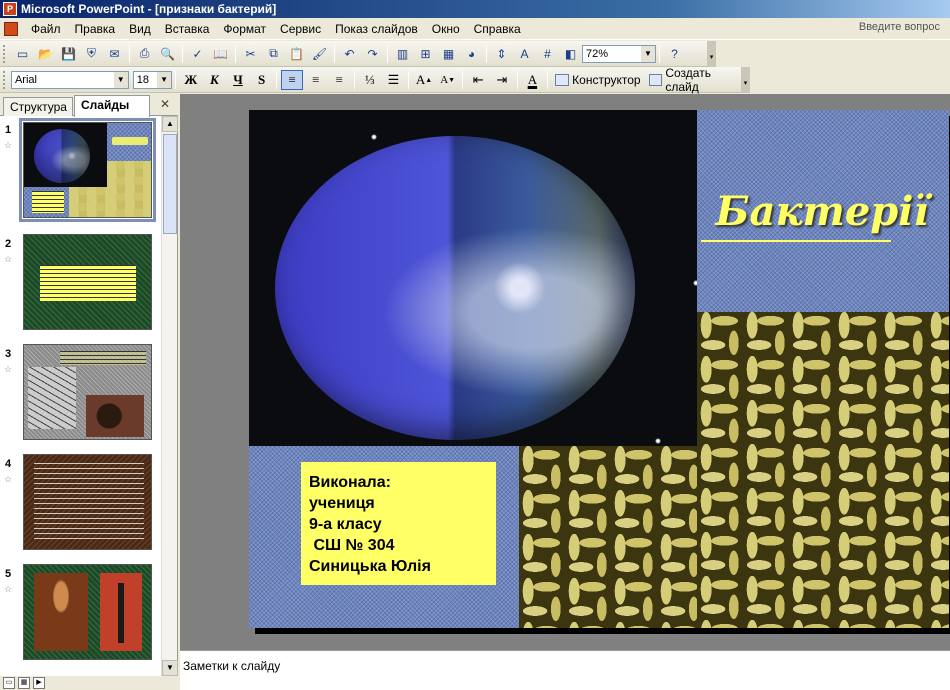 The height and width of the screenshot is (690, 950). What do you see at coordinates (502, 80) in the screenshot?
I see `increase-indent-icon: ⇥` at bounding box center [502, 80].